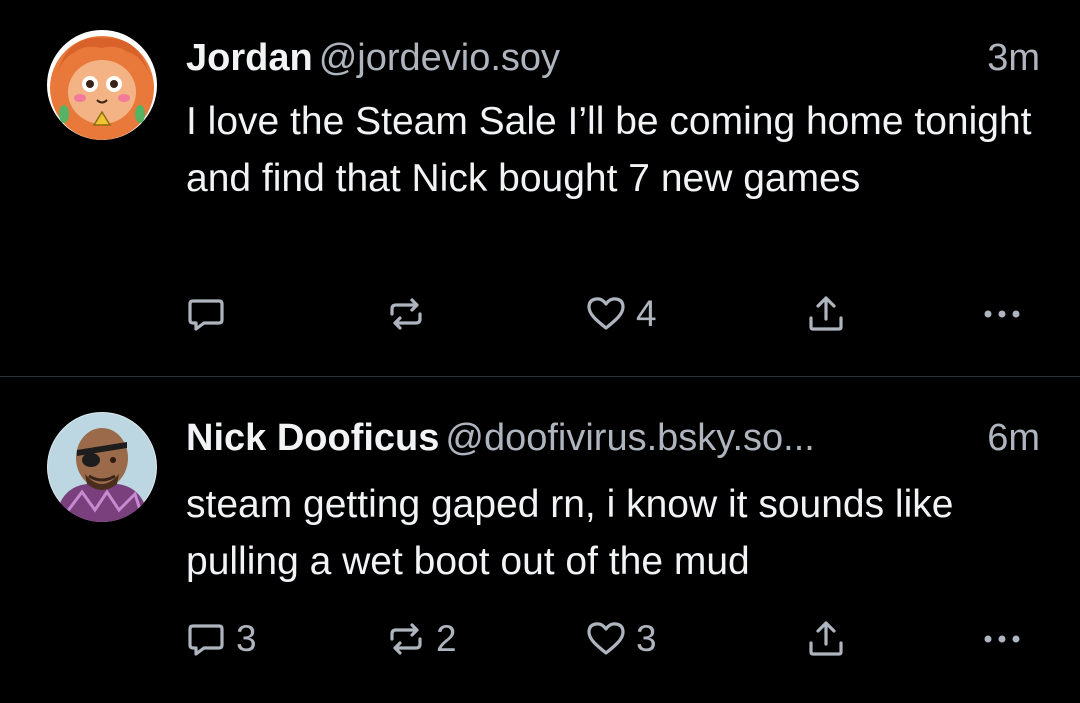 The image size is (1080, 703). I want to click on reply-button, so click(210, 314).